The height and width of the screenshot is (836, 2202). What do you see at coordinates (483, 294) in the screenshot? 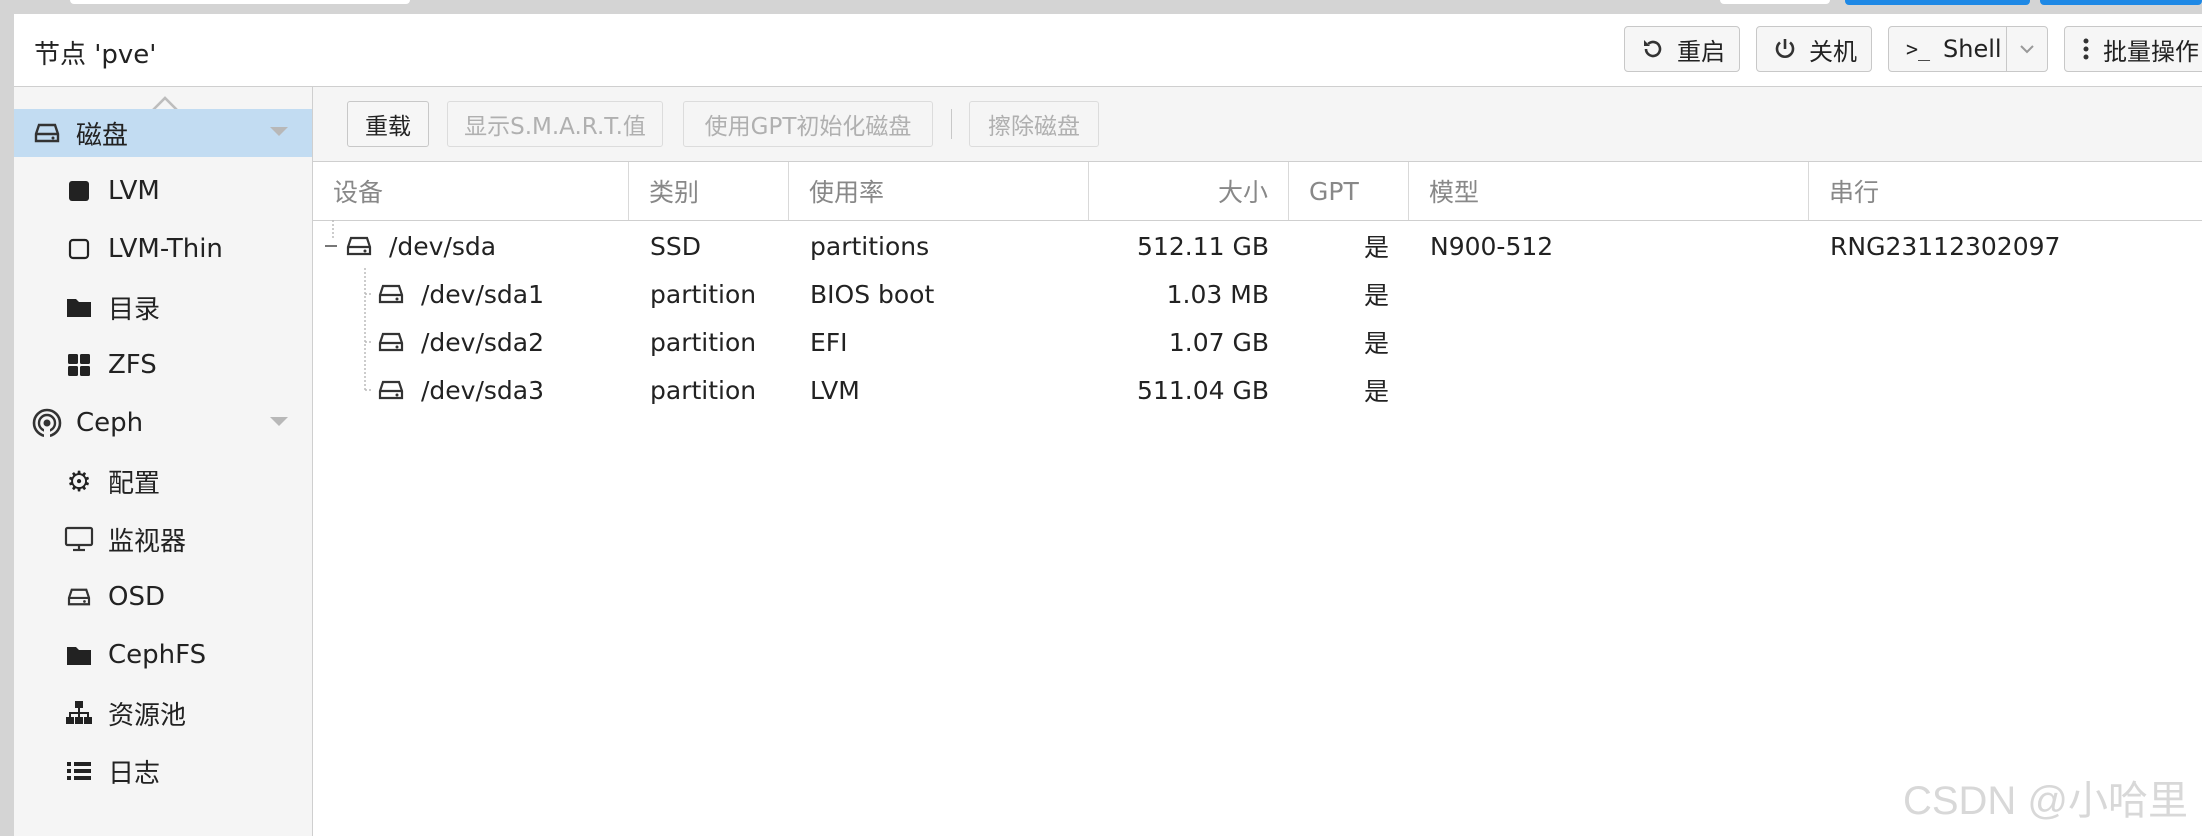
I see `device-cell: /dev/sda1` at bounding box center [483, 294].